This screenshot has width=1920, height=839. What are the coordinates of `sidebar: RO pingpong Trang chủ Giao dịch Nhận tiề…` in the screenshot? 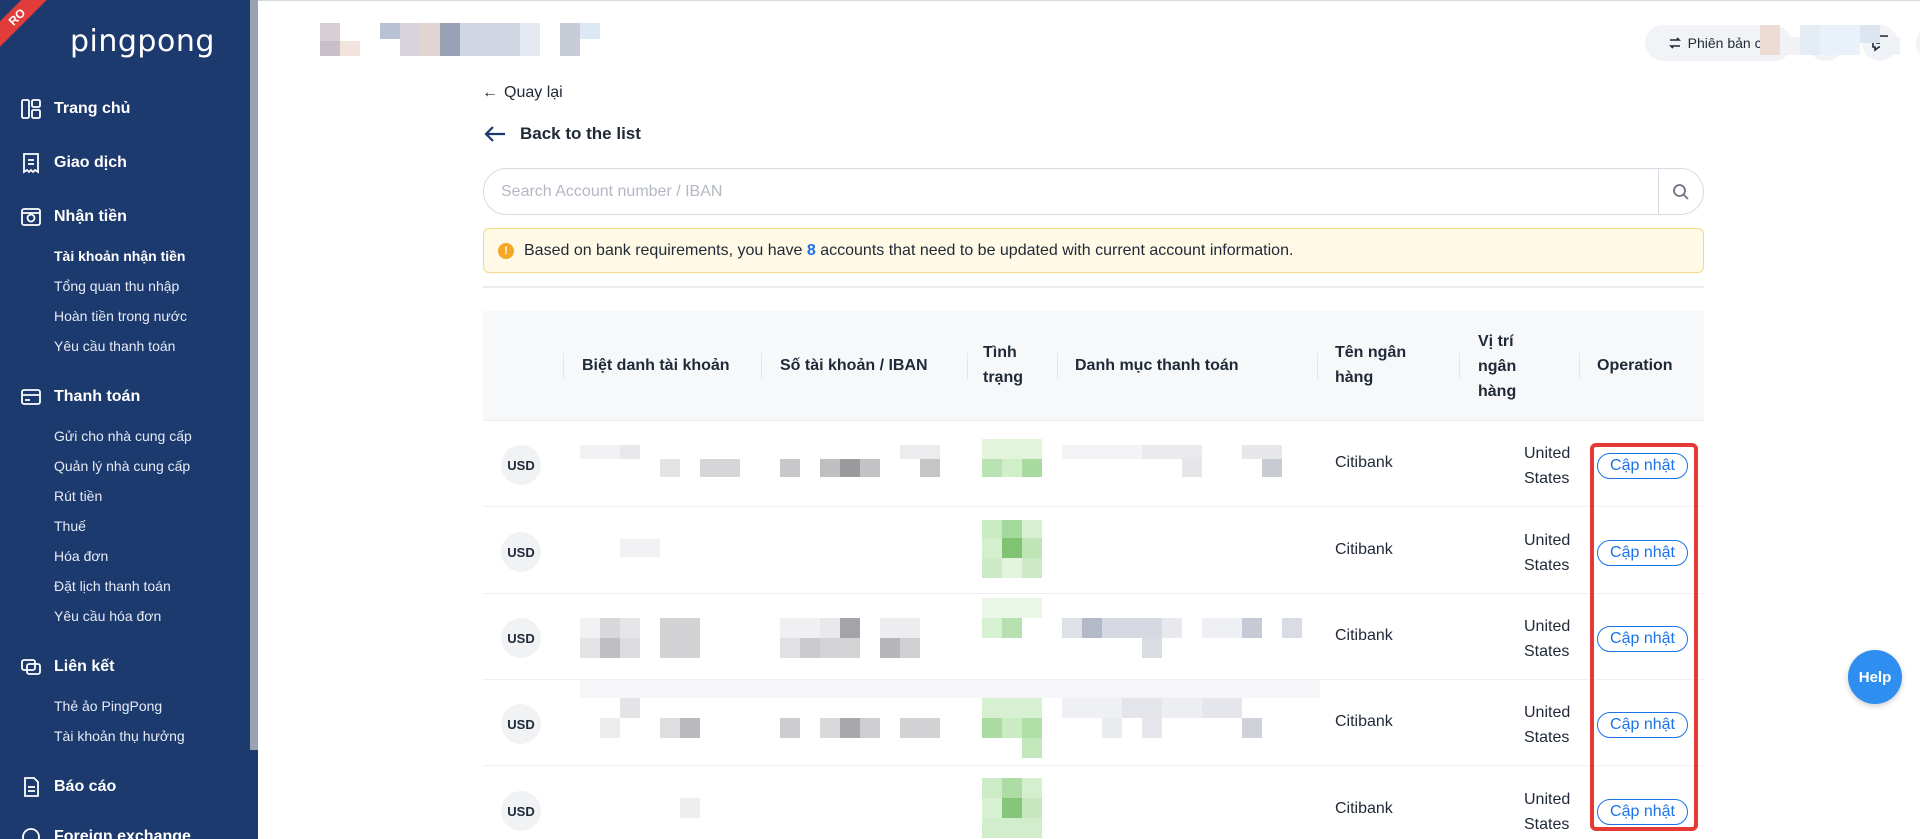 It's located at (129, 419).